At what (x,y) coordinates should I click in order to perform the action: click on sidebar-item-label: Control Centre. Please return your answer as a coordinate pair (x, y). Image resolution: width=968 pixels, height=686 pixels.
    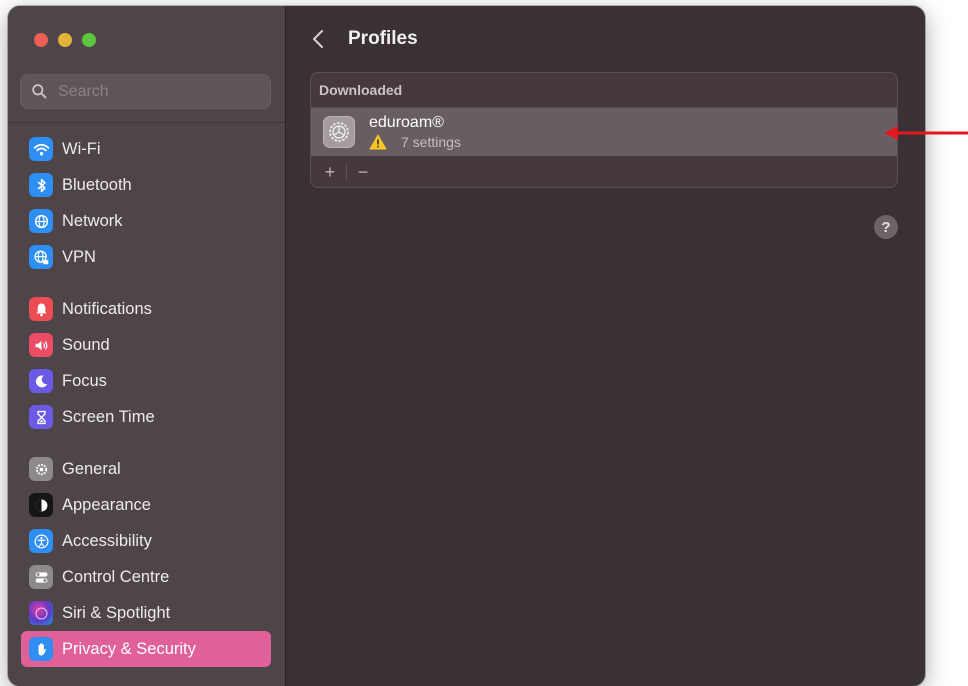
    Looking at the image, I should click on (116, 576).